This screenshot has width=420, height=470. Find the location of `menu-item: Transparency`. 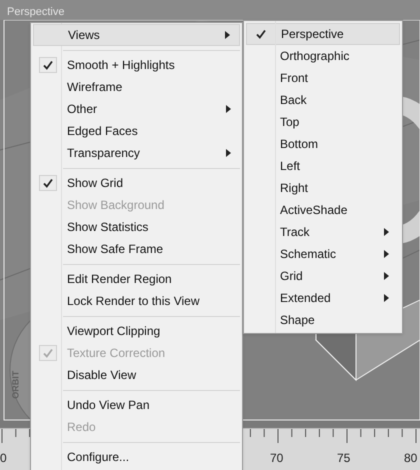

menu-item: Transparency is located at coordinates (136, 153).